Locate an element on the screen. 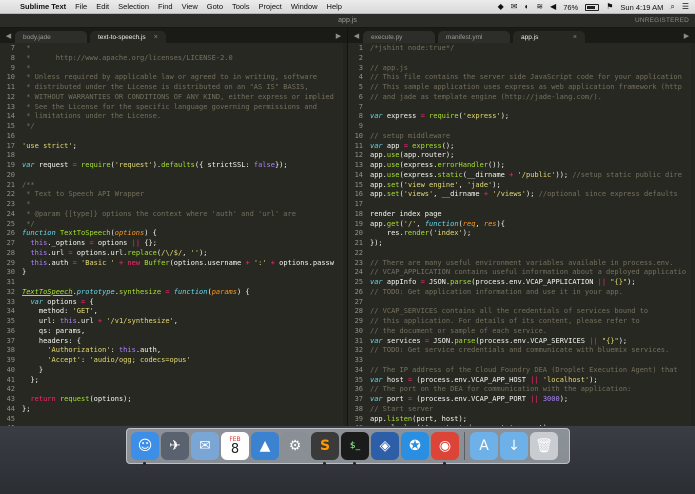 The width and height of the screenshot is (695, 494). code-line: 8 var express = require('express'); is located at coordinates (521, 117).